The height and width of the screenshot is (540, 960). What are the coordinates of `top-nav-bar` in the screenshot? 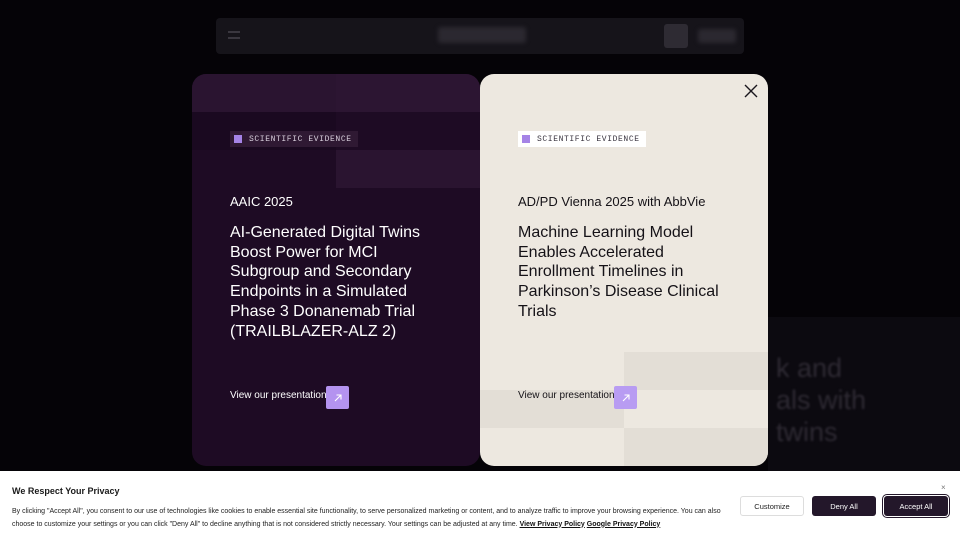 It's located at (480, 36).